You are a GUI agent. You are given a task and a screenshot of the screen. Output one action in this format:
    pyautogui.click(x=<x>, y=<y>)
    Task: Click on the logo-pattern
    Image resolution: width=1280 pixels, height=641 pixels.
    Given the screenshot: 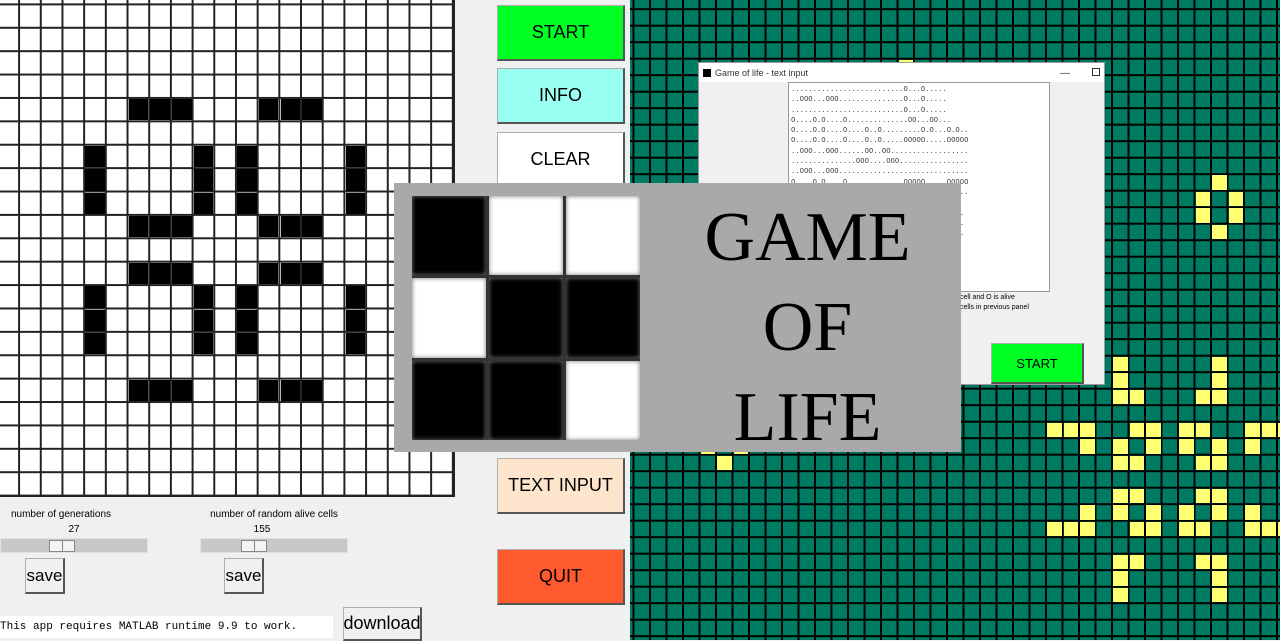 What is the action you would take?
    pyautogui.click(x=526, y=318)
    